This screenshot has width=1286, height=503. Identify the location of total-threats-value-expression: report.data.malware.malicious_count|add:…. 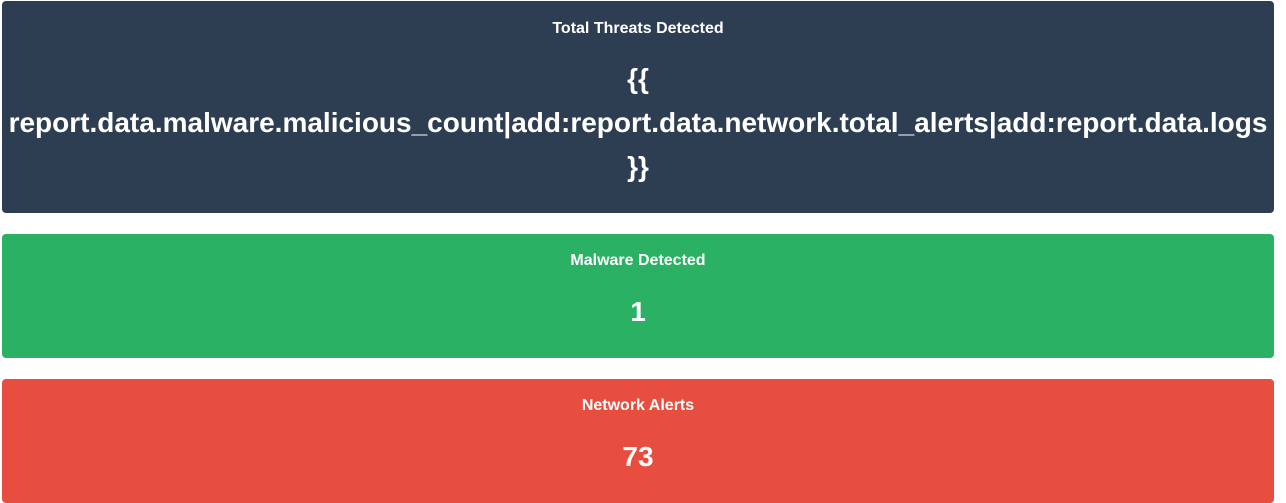
(638, 122).